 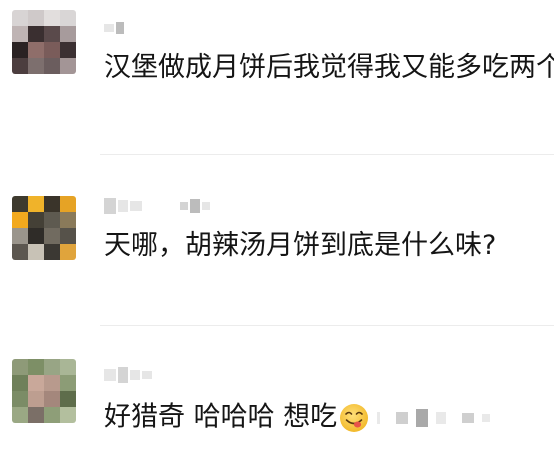 I want to click on comment-text: 汉堡做成月饼后我觉得我又能多吃两个, so click(x=329, y=67).